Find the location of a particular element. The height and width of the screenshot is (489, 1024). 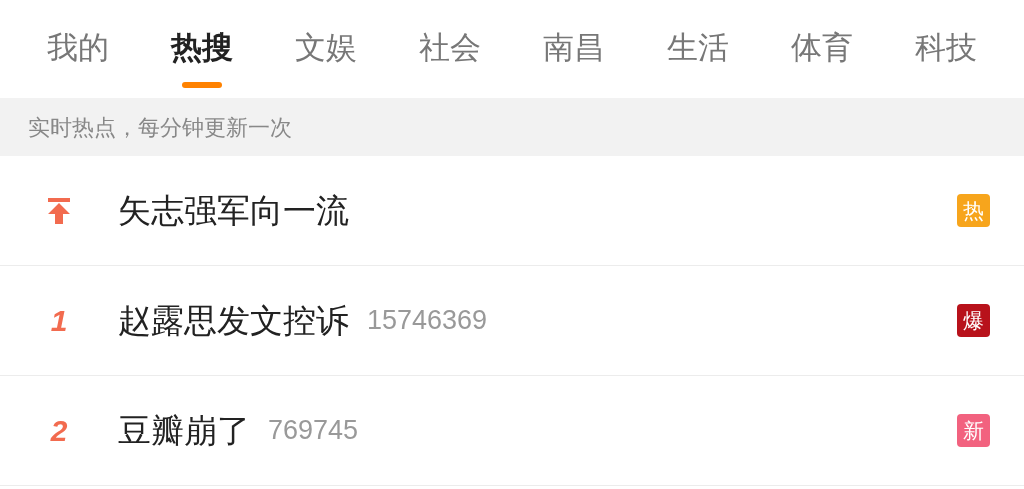

topic-badge: 热 is located at coordinates (973, 210).